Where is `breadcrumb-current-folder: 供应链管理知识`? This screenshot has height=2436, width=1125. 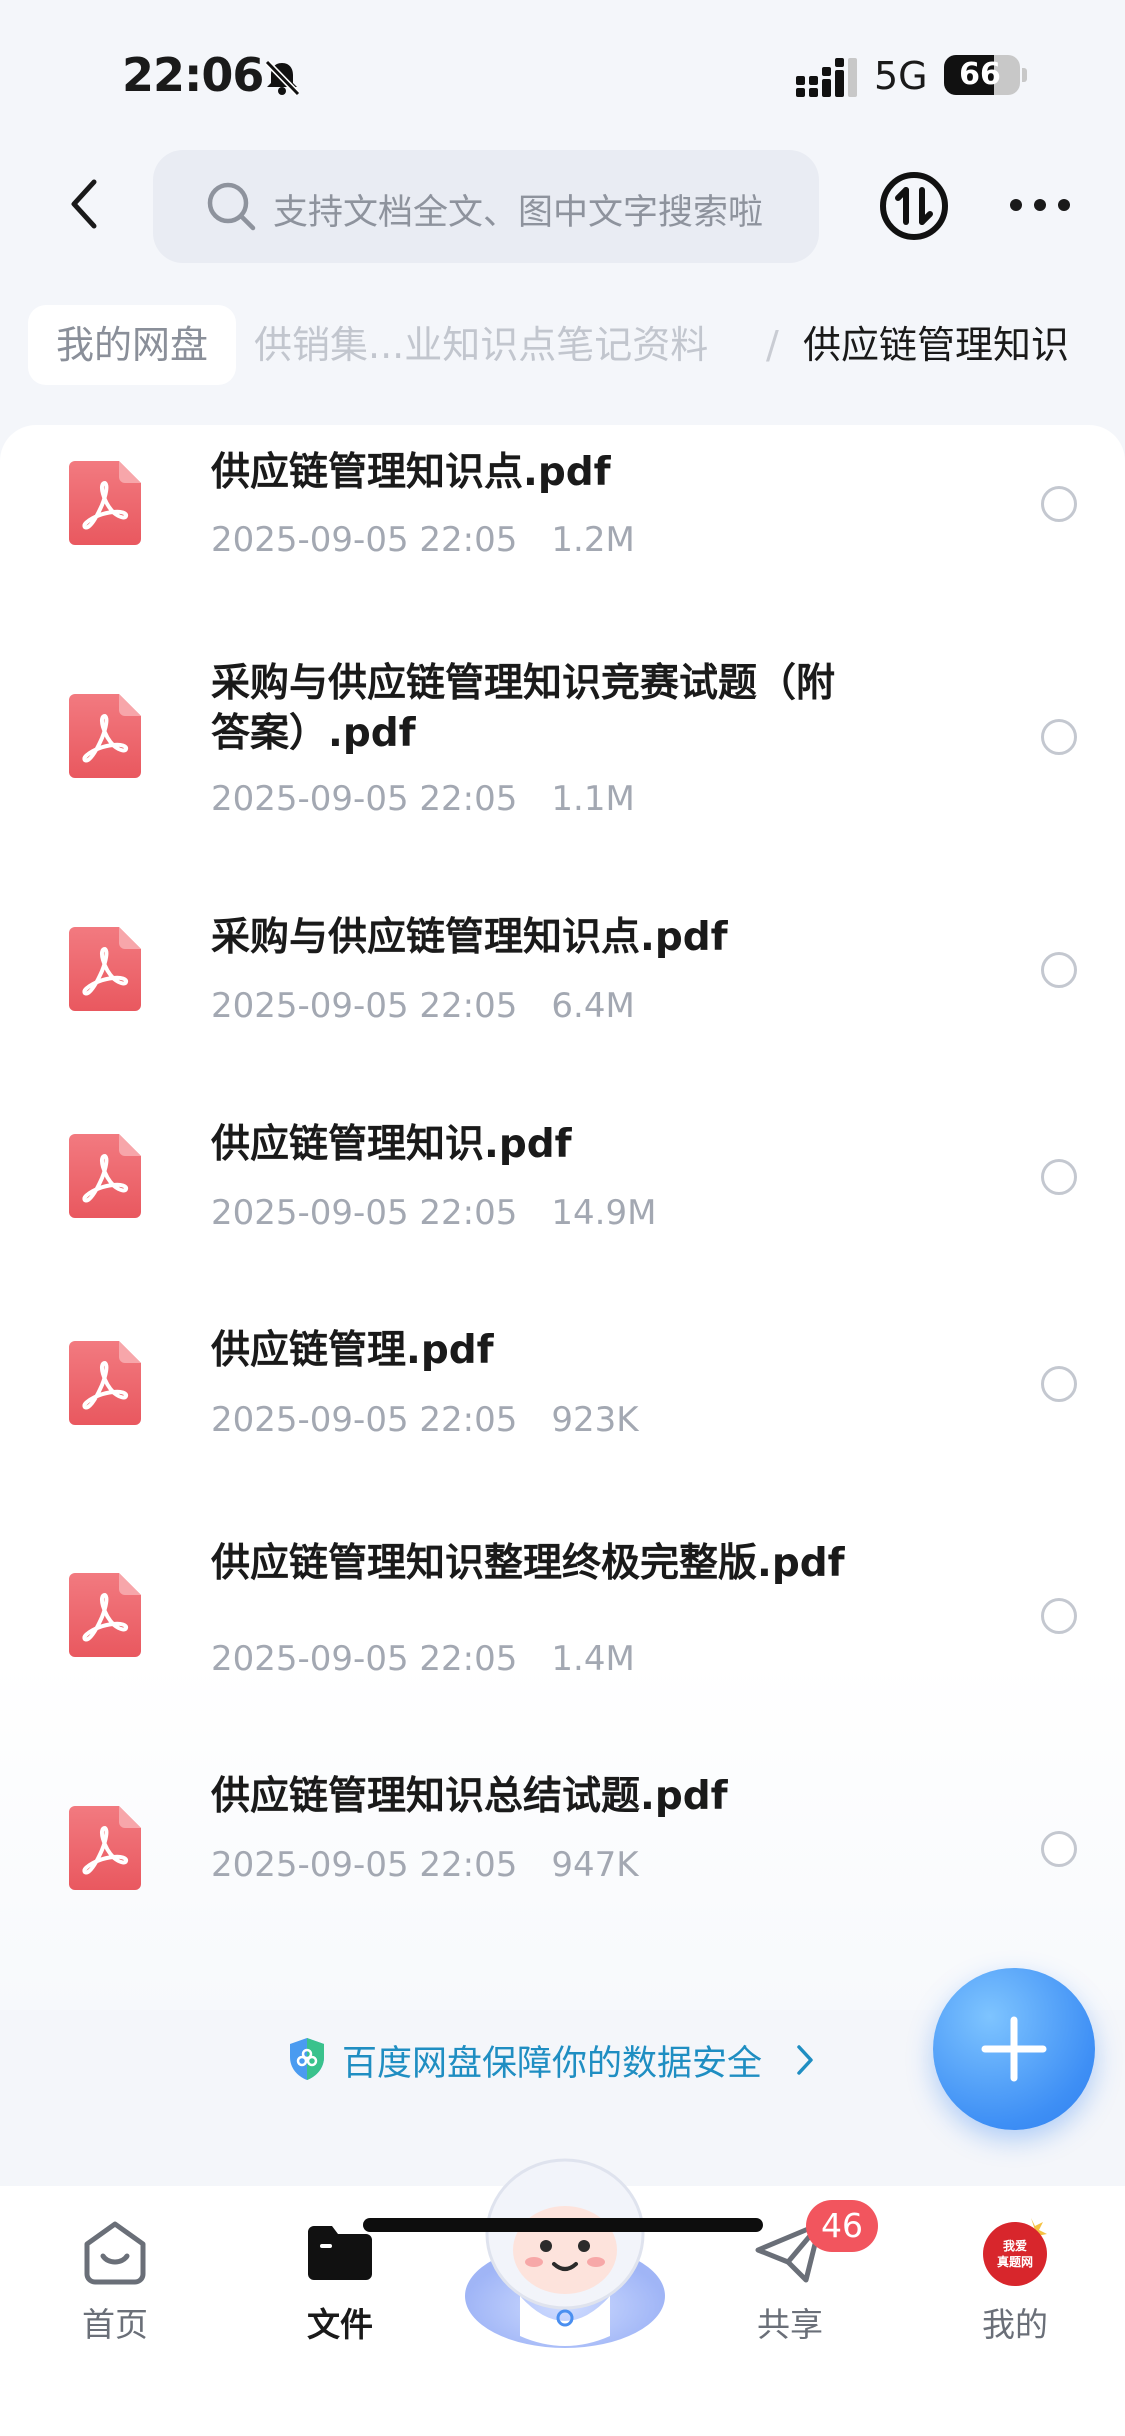
breadcrumb-current-folder: 供应链管理知识 is located at coordinates (936, 345).